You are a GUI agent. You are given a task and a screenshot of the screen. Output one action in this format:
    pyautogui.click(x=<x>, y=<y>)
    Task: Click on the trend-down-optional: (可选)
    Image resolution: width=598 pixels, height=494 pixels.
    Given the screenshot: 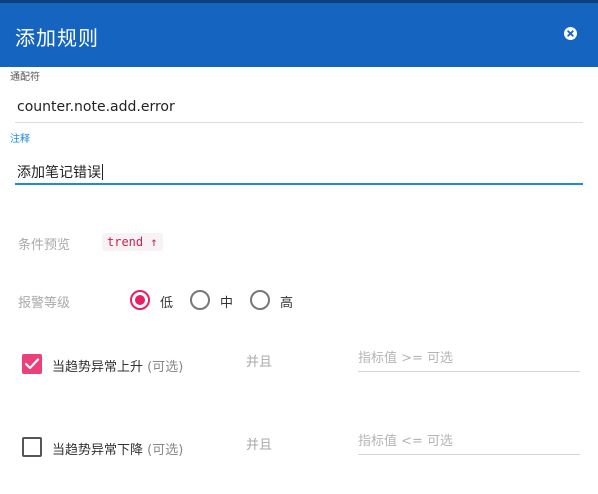 What is the action you would take?
    pyautogui.click(x=165, y=450)
    